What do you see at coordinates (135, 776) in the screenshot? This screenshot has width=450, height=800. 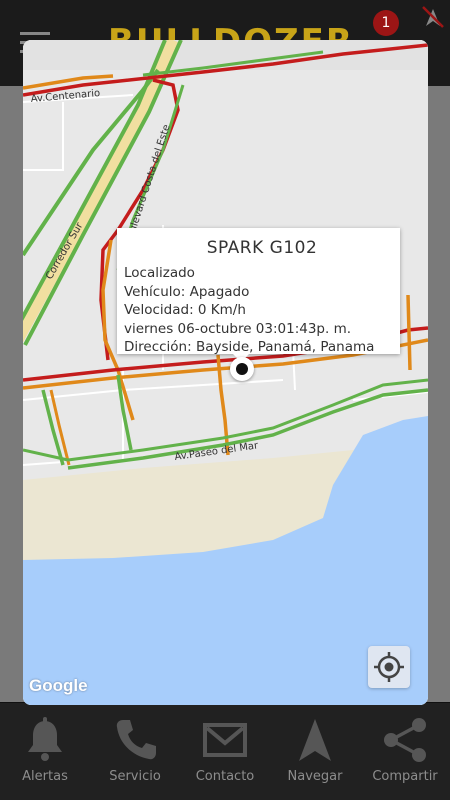 I see `nav-label-servicio: Servicio` at bounding box center [135, 776].